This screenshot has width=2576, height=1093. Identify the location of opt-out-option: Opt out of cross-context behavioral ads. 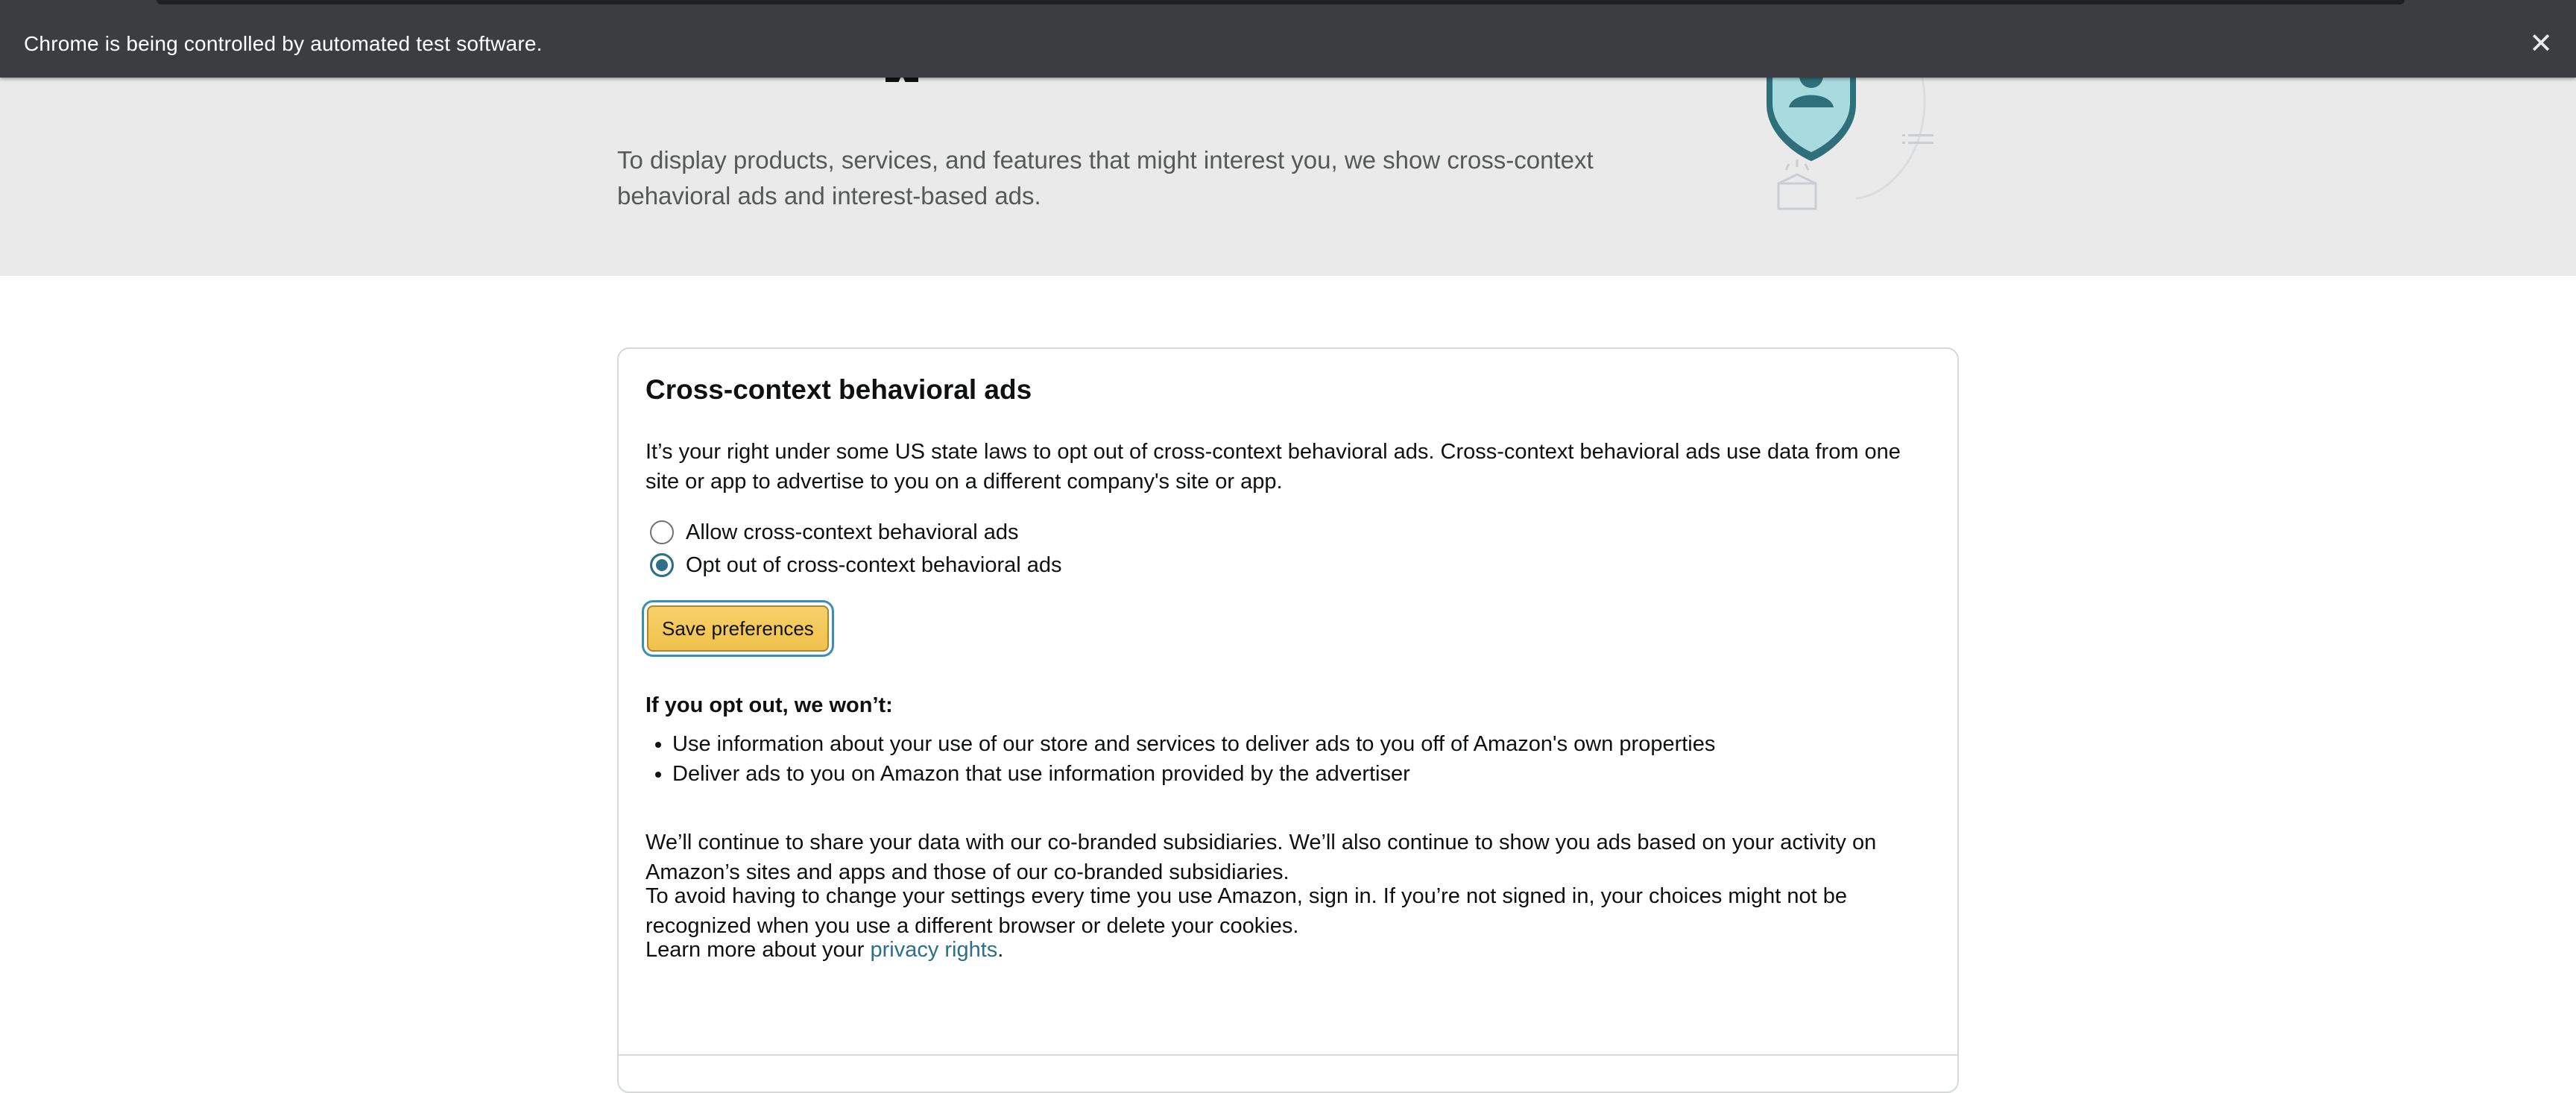
(856, 565).